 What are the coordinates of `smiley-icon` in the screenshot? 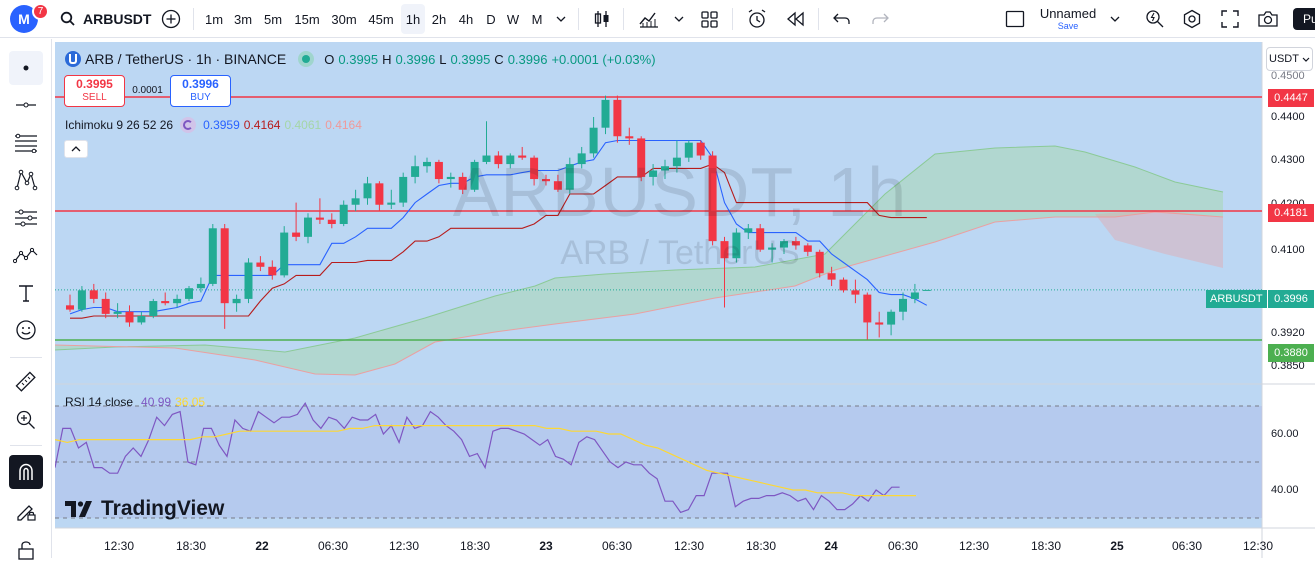 It's located at (26, 330).